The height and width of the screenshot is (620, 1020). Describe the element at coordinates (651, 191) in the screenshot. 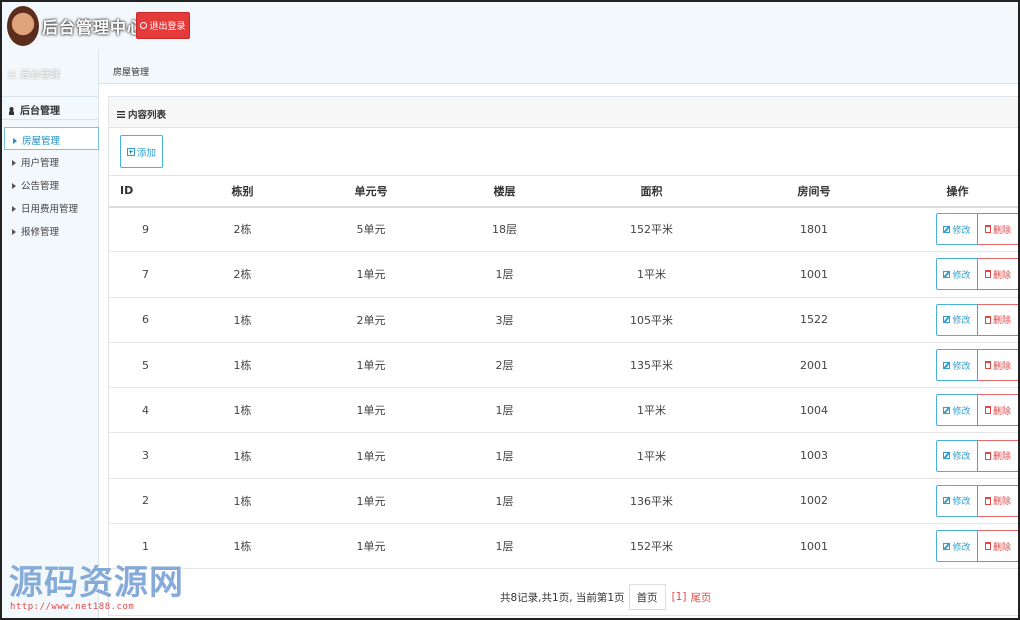

I see `column-header-area: 面积` at that location.